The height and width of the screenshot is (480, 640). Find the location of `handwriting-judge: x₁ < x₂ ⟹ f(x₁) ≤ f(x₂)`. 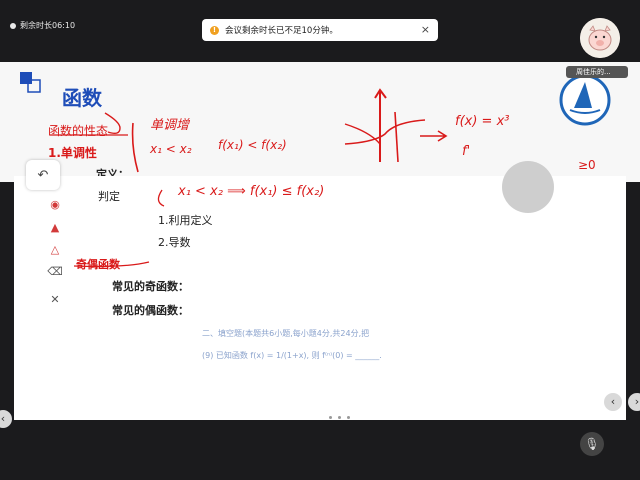

handwriting-judge: x₁ < x₂ ⟹ f(x₁) ≤ f(x₂) is located at coordinates (251, 191).